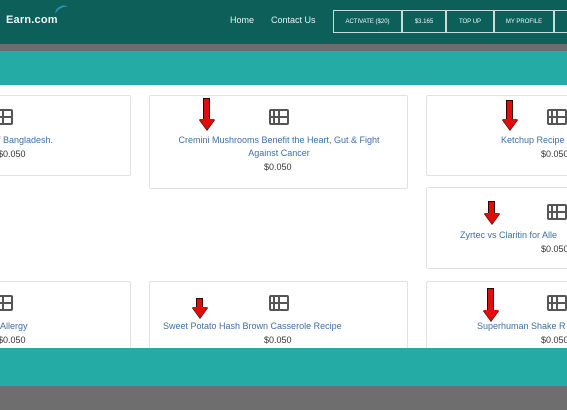 The width and height of the screenshot is (567, 410). What do you see at coordinates (26, 140) in the screenshot?
I see `video-card-title: f Bangladesh.` at bounding box center [26, 140].